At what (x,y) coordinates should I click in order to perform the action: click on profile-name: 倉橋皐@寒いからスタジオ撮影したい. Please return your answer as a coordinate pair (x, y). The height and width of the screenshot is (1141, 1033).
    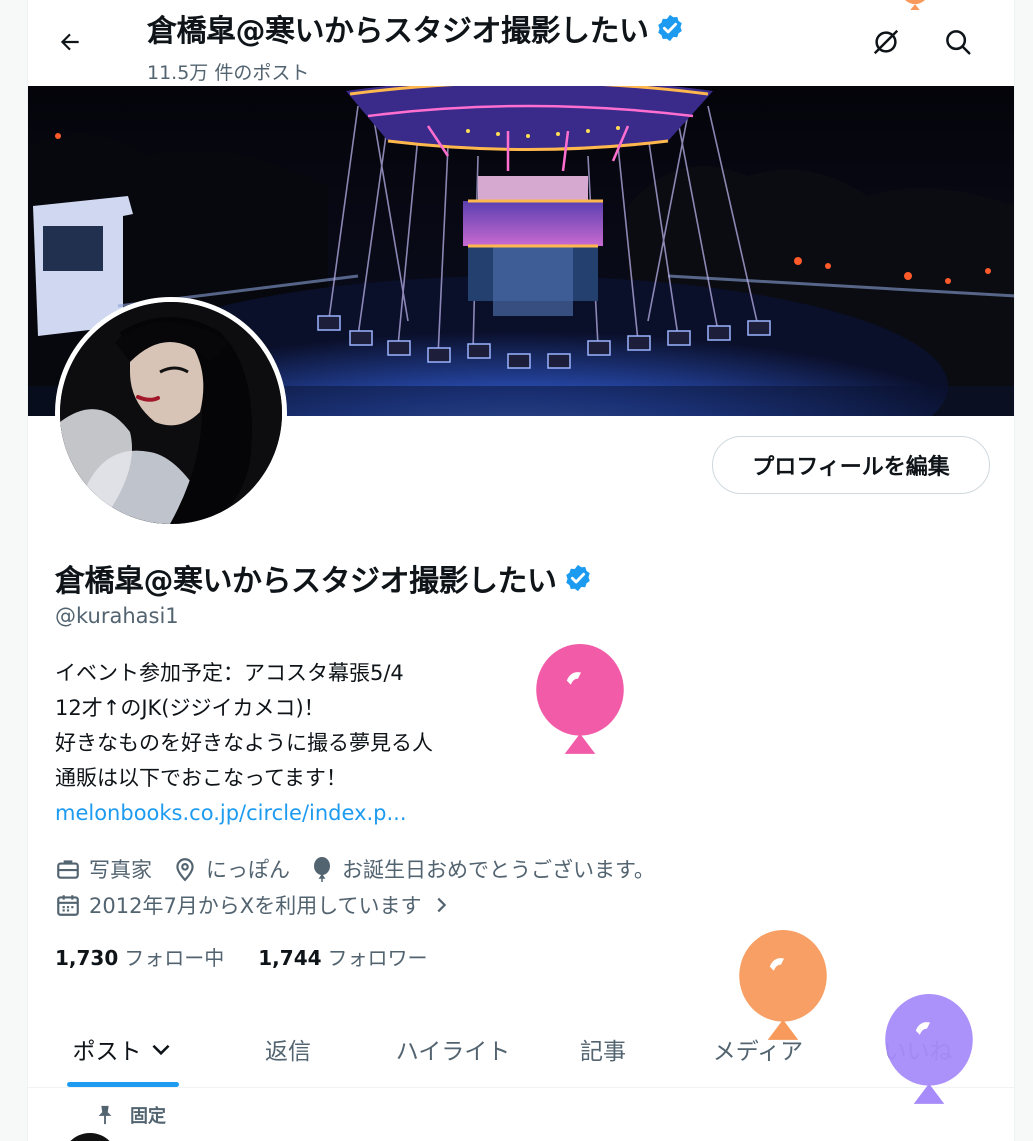
    Looking at the image, I should click on (324, 578).